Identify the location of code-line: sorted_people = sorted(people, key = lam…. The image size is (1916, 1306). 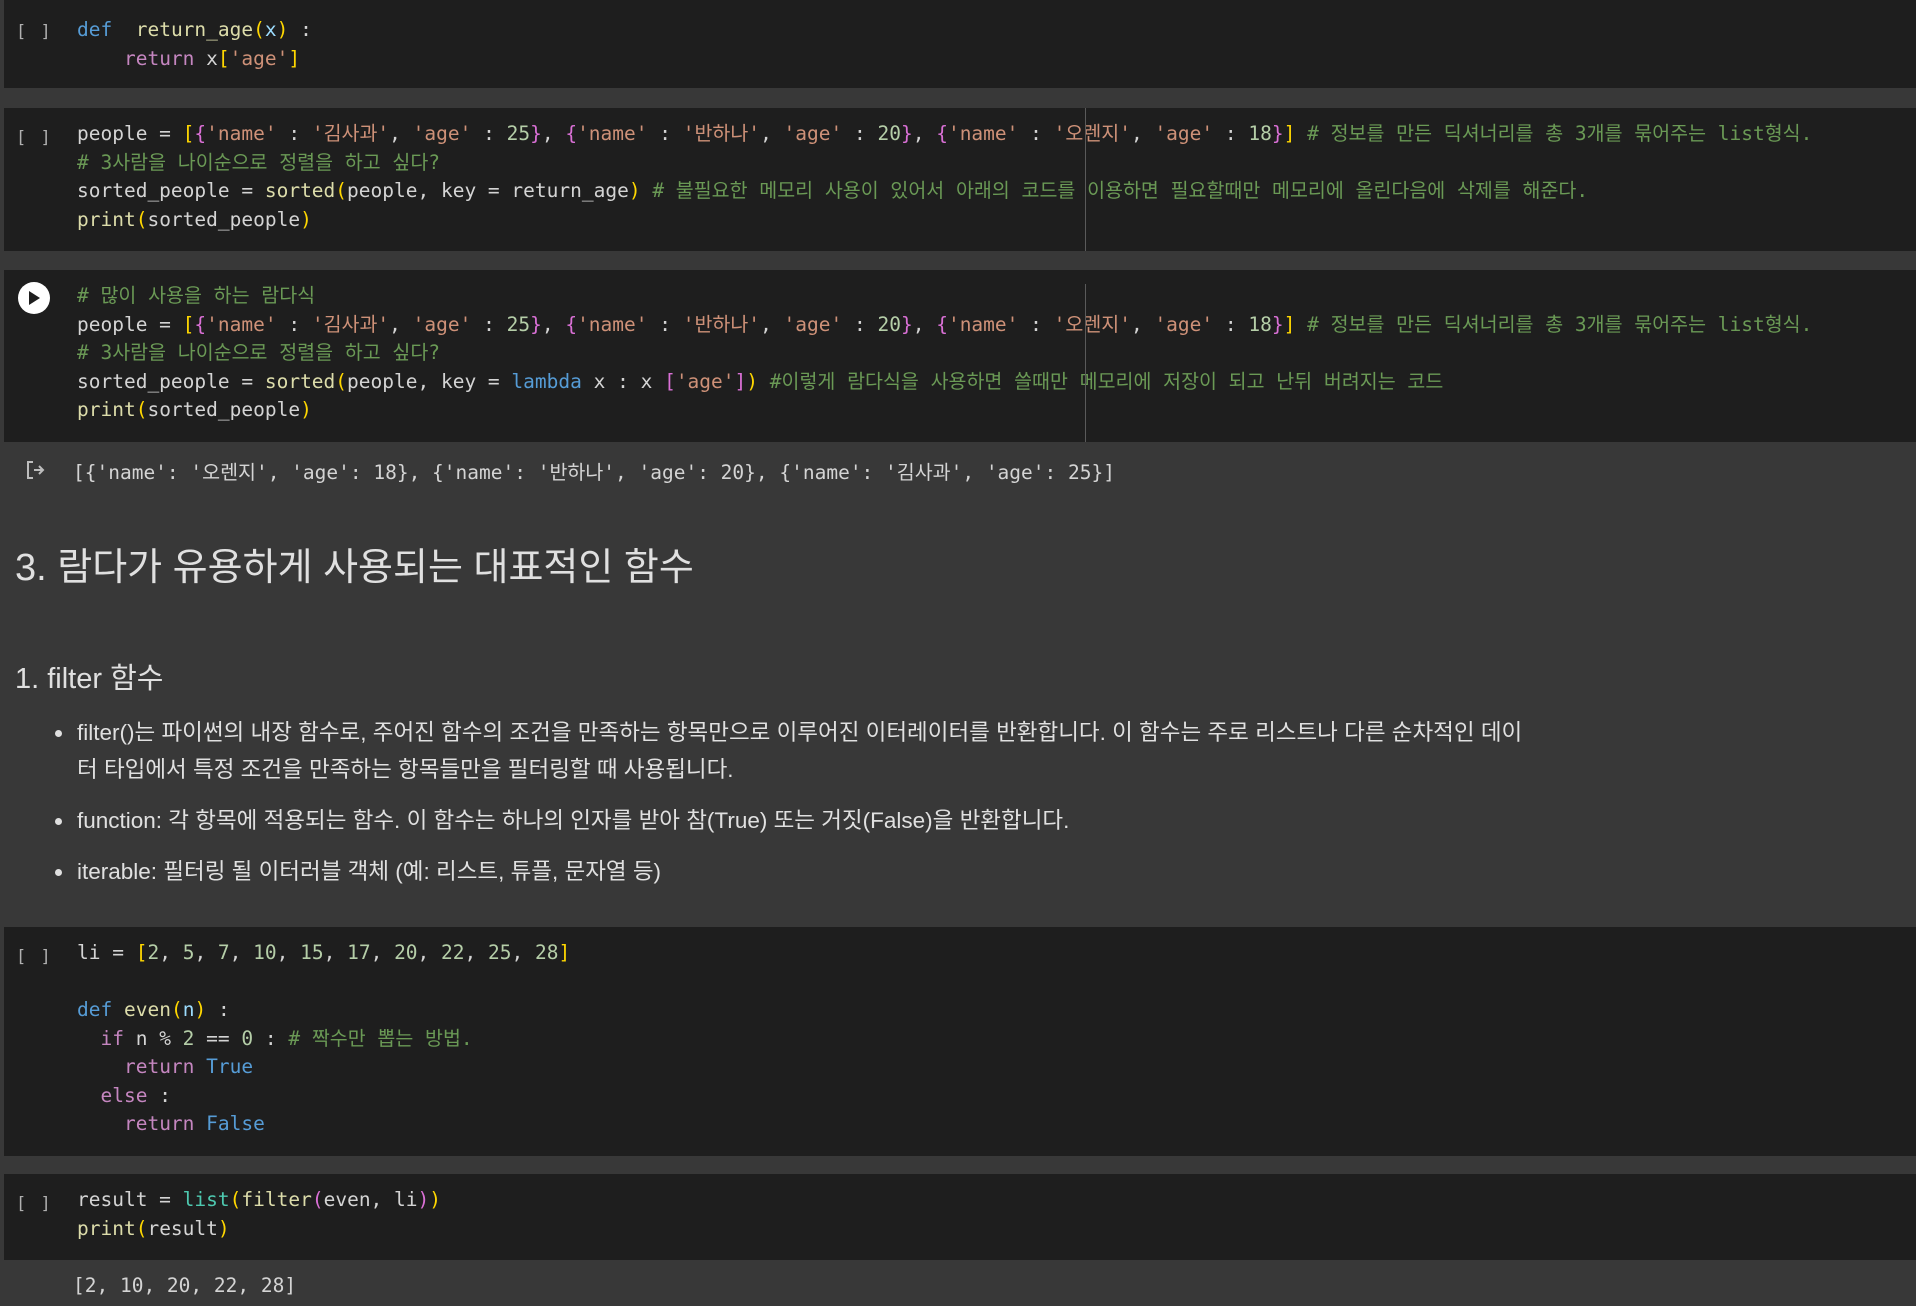
(944, 382).